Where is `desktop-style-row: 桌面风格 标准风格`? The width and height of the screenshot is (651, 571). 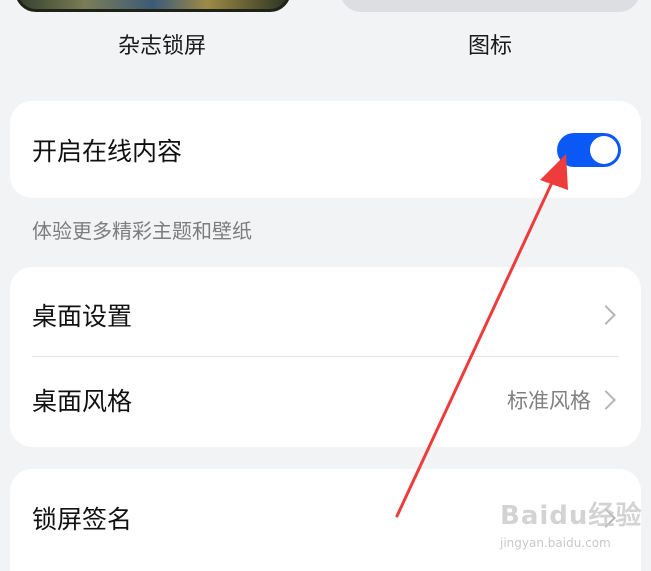 desktop-style-row: 桌面风格 标准风格 is located at coordinates (325, 400).